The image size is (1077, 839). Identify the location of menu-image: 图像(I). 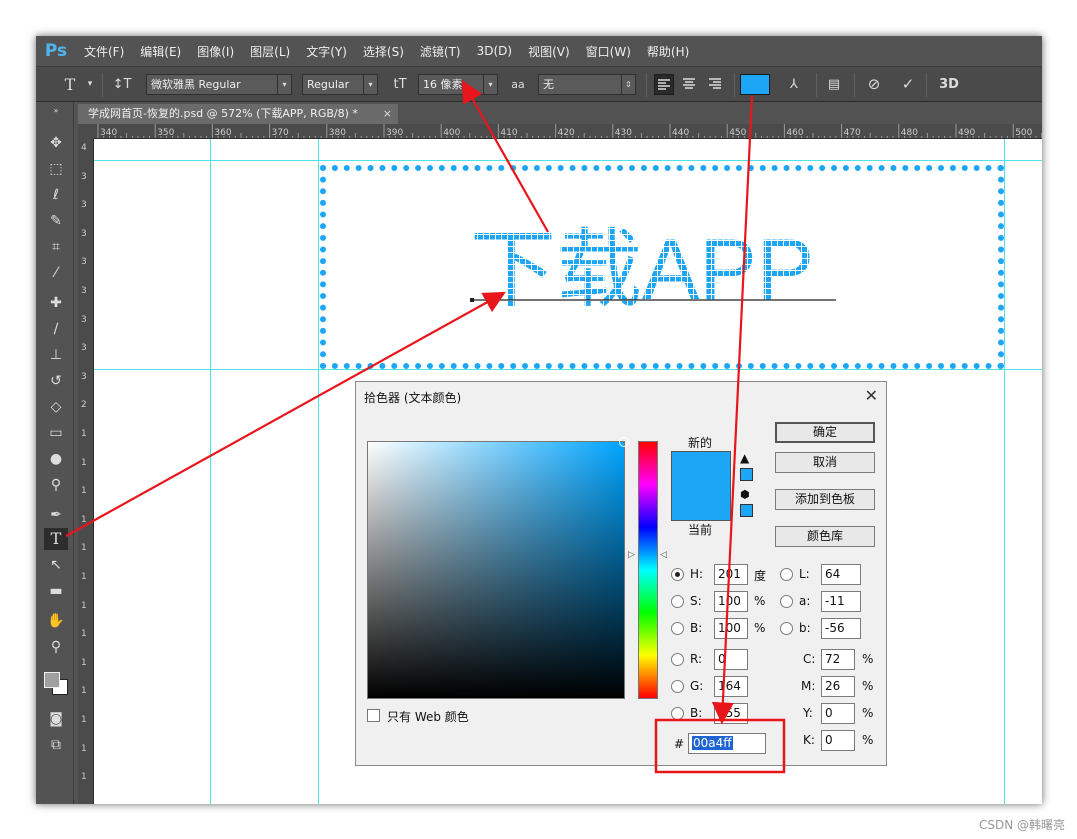
(215, 51).